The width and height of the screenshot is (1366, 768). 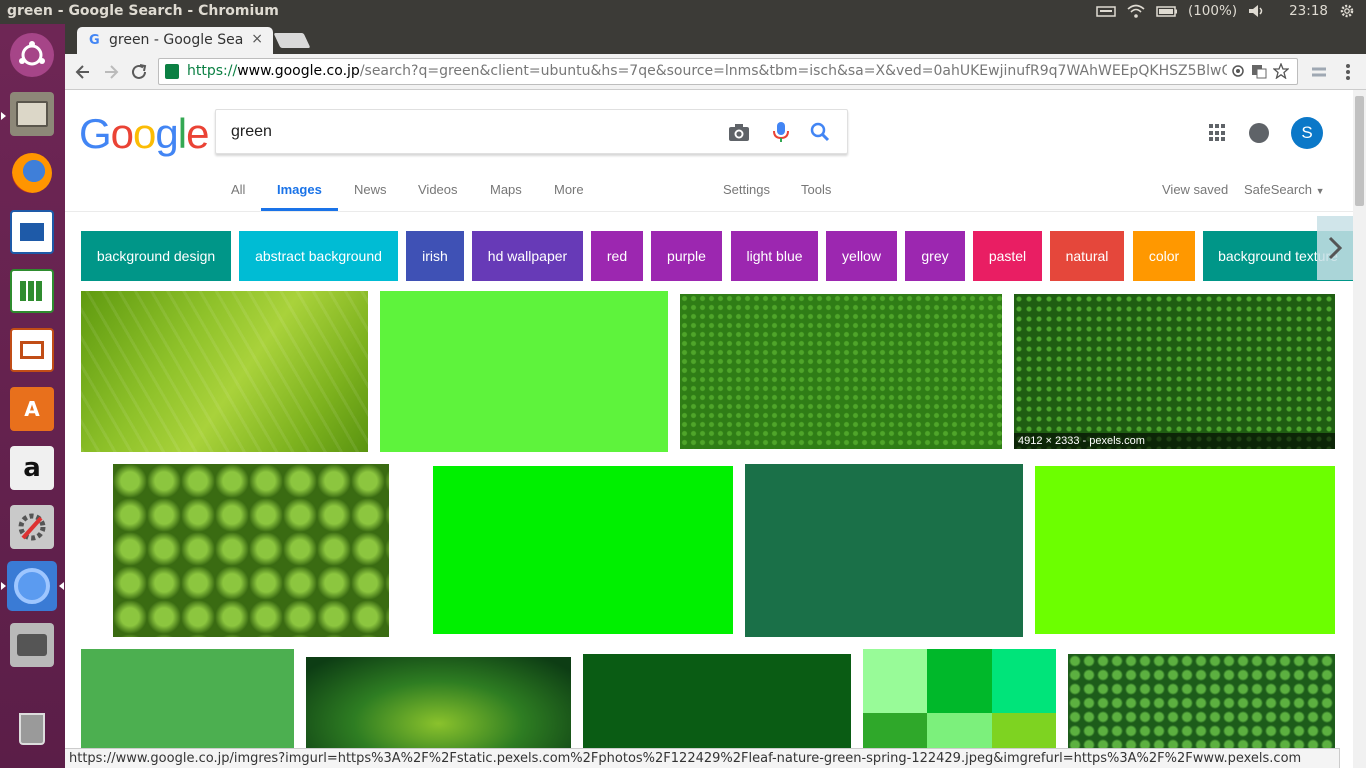 What do you see at coordinates (1335, 248) in the screenshot?
I see `chevron-right-icon` at bounding box center [1335, 248].